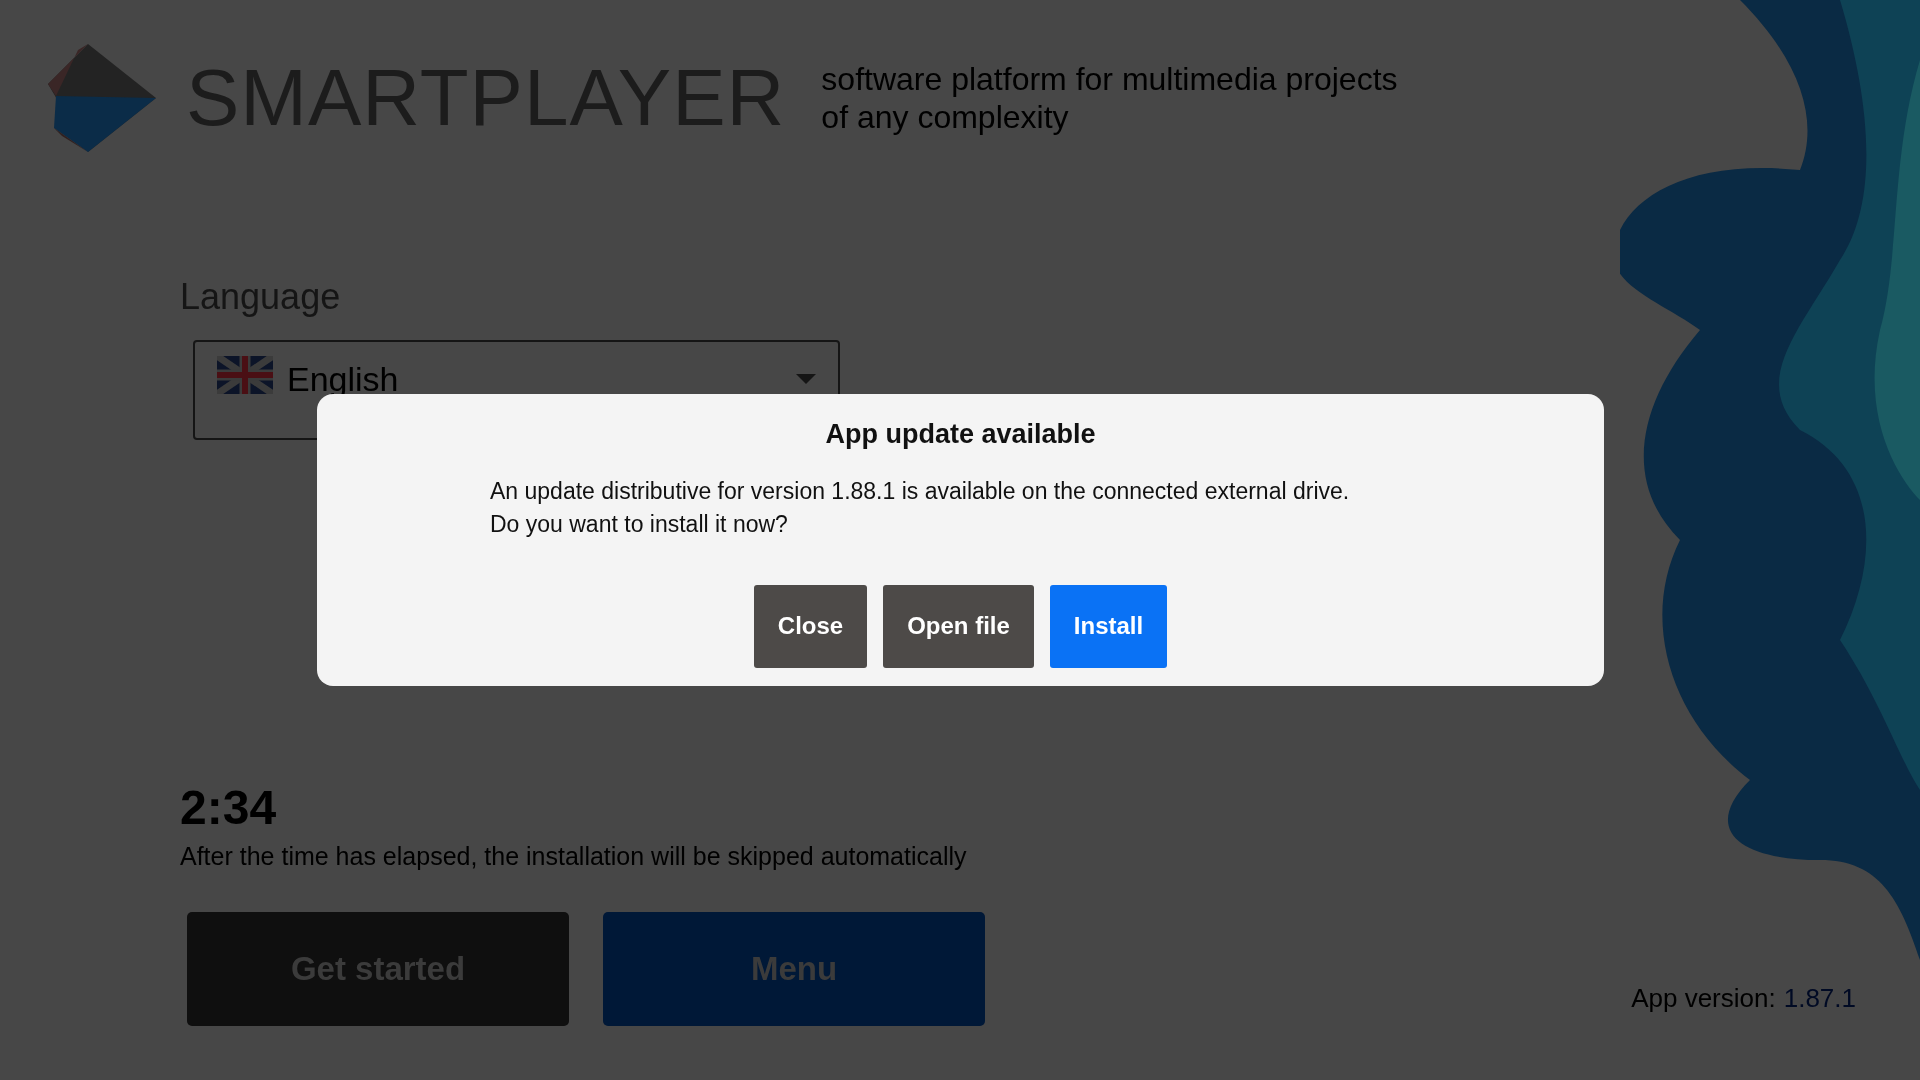  What do you see at coordinates (245, 375) in the screenshot?
I see `uk-flag-icon` at bounding box center [245, 375].